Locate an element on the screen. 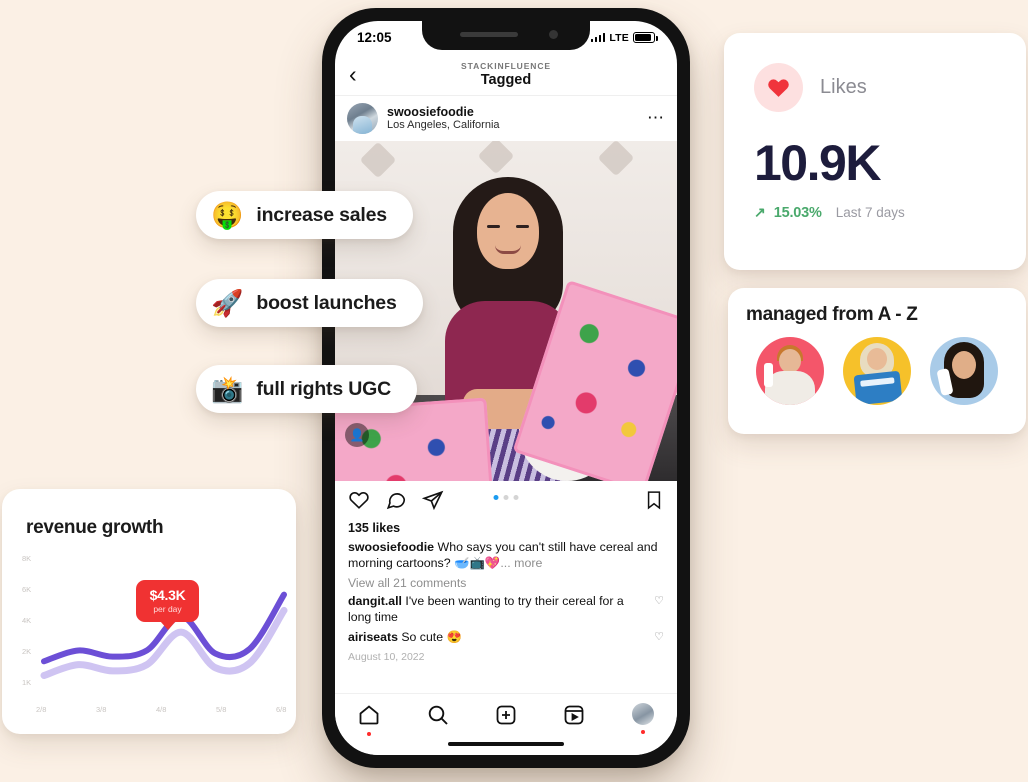 This screenshot has height=782, width=1028. header-subtitle: STACKINFLUENCE is located at coordinates (506, 66).